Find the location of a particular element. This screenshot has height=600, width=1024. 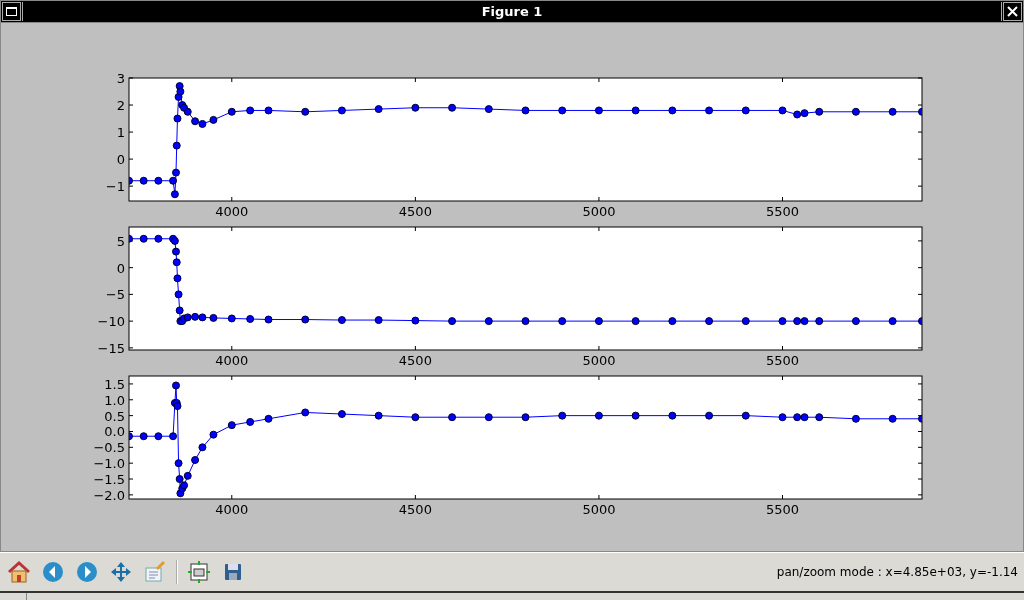

y-tick-label: −1.5 is located at coordinates (109, 480).